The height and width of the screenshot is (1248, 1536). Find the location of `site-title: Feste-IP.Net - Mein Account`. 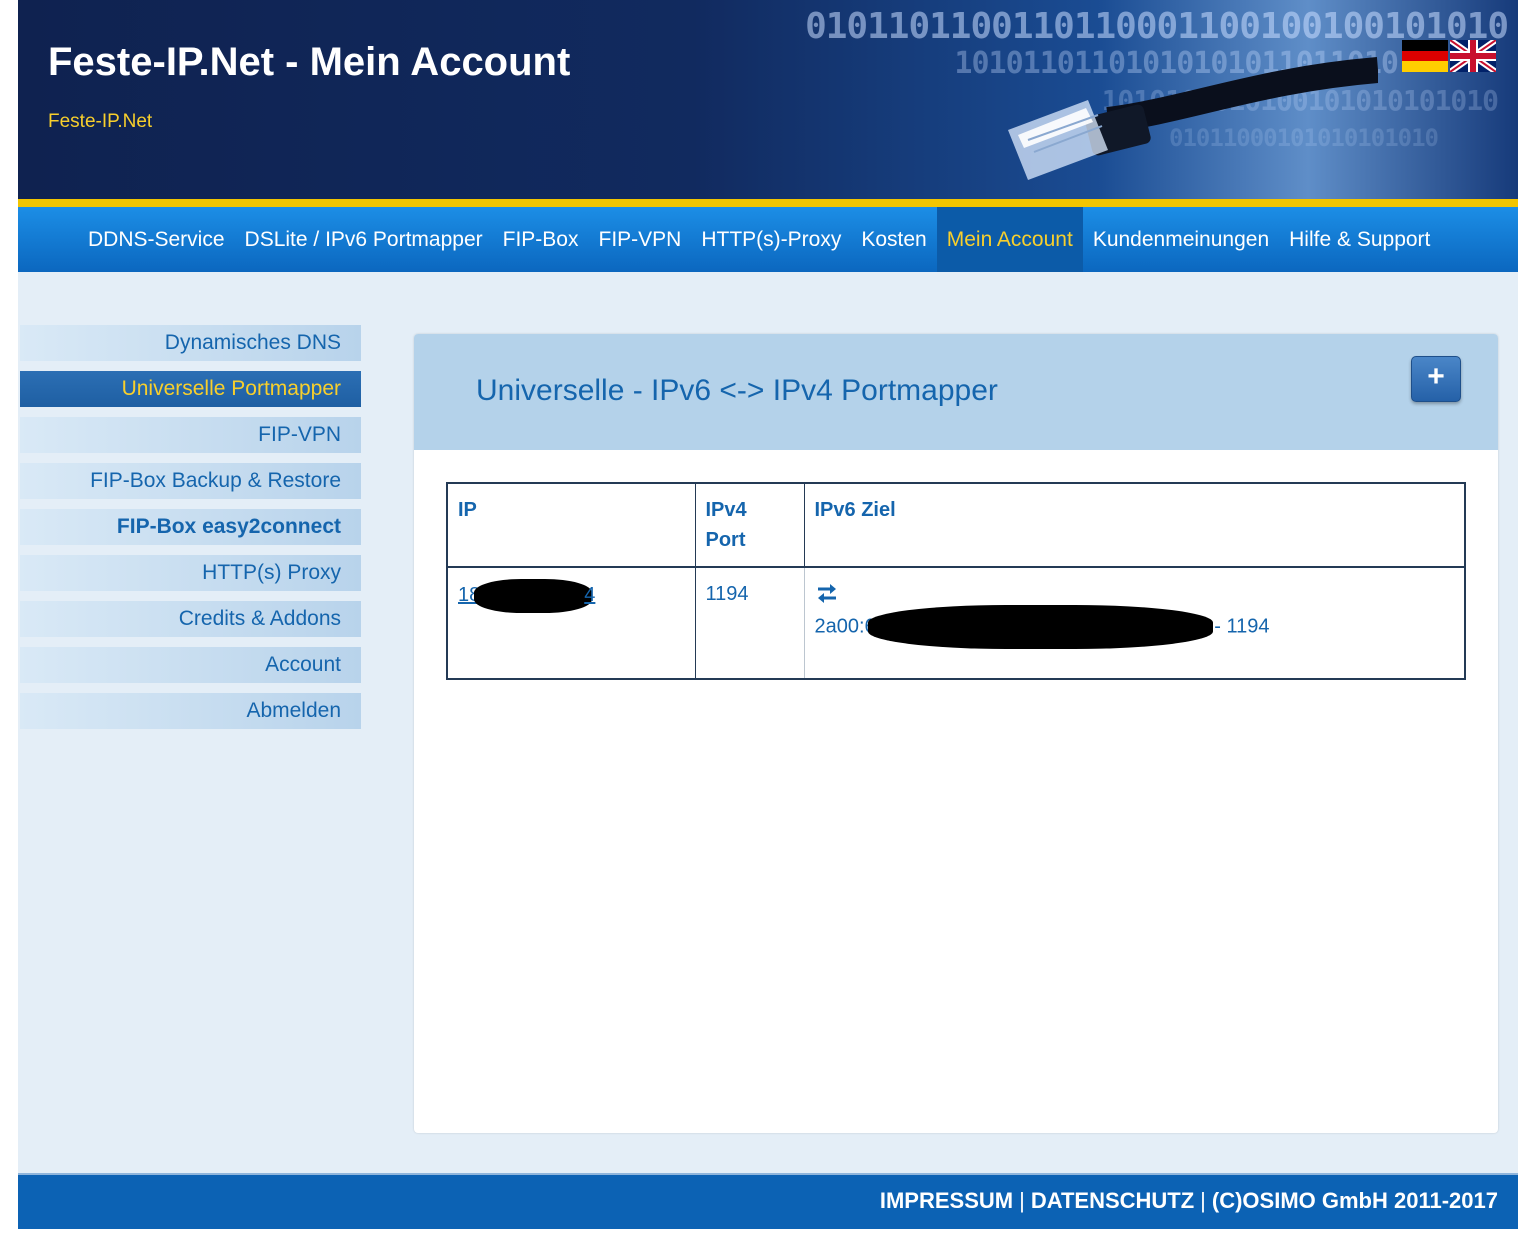

site-title: Feste-IP.Net - Mein Account is located at coordinates (309, 62).